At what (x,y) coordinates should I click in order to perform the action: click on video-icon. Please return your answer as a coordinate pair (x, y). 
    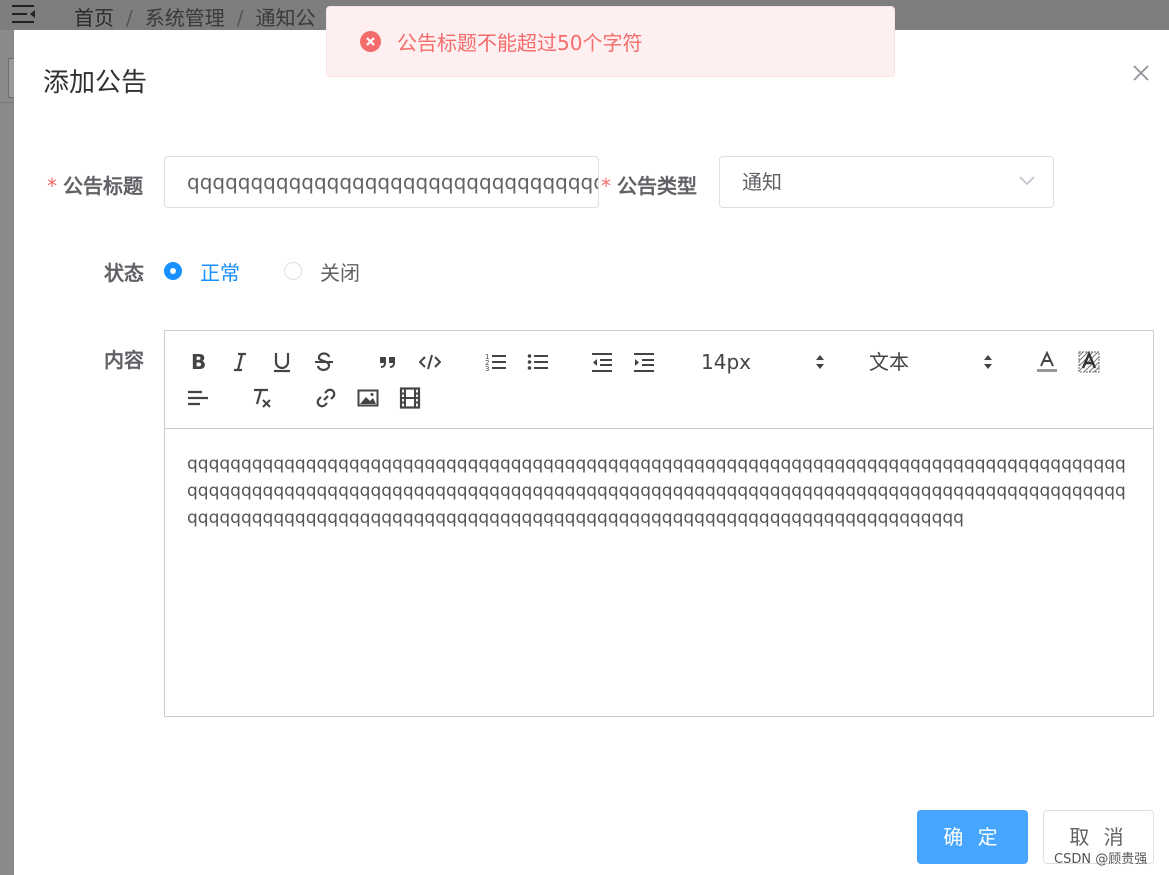
    Looking at the image, I should click on (410, 398).